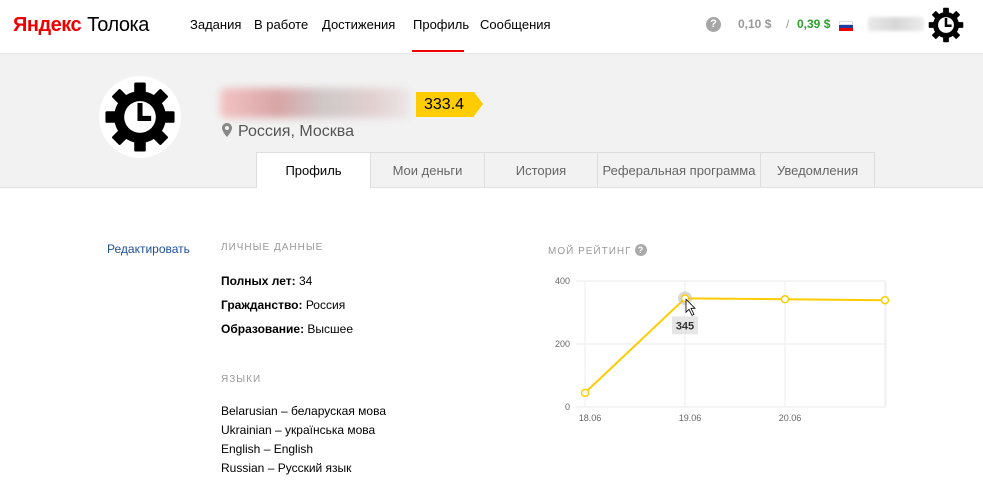 The height and width of the screenshot is (496, 983). Describe the element at coordinates (790, 418) in the screenshot. I see `x-tick-label: 20.06` at that location.